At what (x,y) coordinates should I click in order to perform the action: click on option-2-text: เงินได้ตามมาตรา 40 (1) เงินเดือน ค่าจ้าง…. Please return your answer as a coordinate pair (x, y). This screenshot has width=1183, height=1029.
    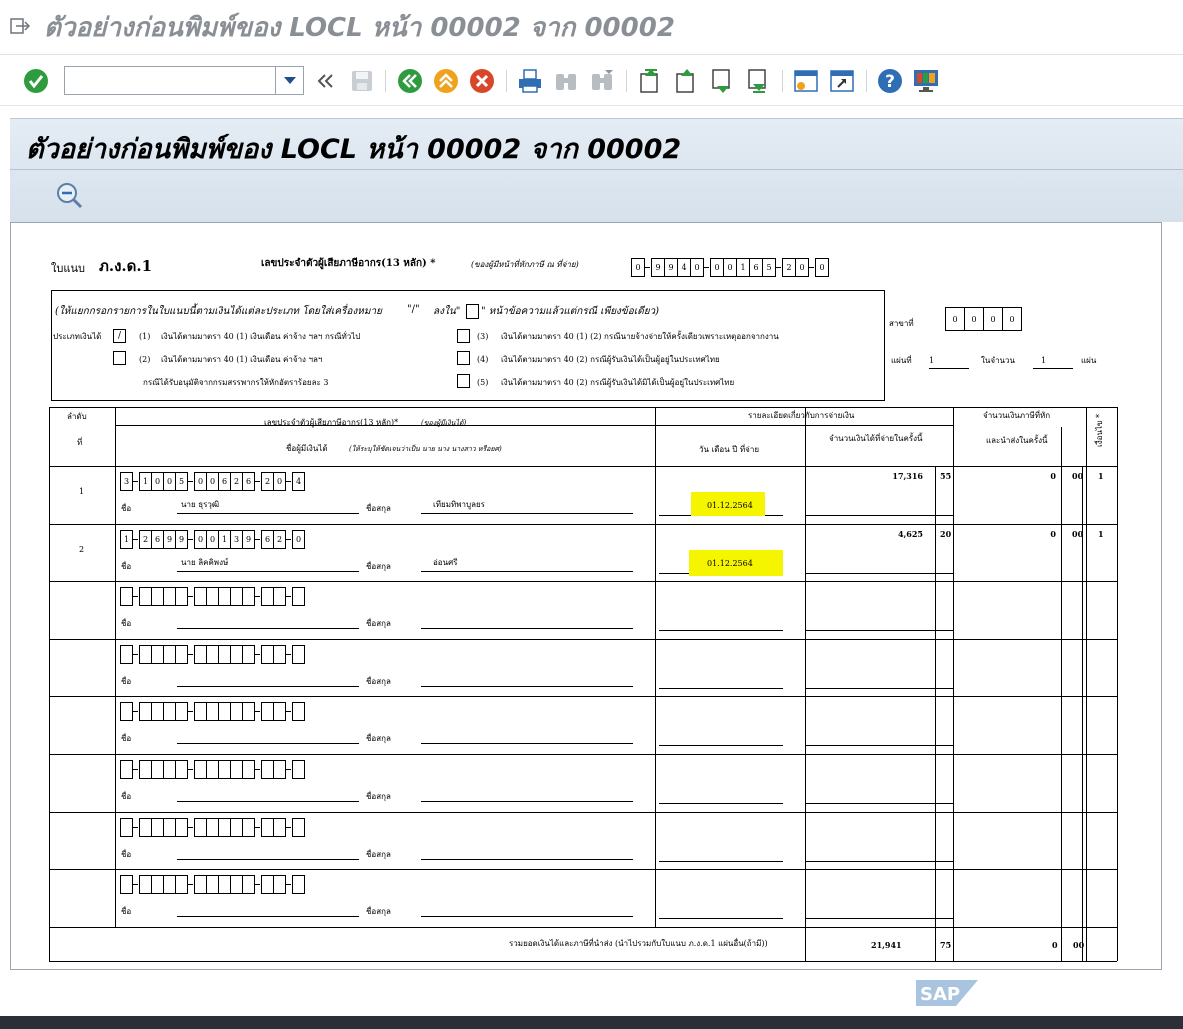
    Looking at the image, I should click on (242, 359).